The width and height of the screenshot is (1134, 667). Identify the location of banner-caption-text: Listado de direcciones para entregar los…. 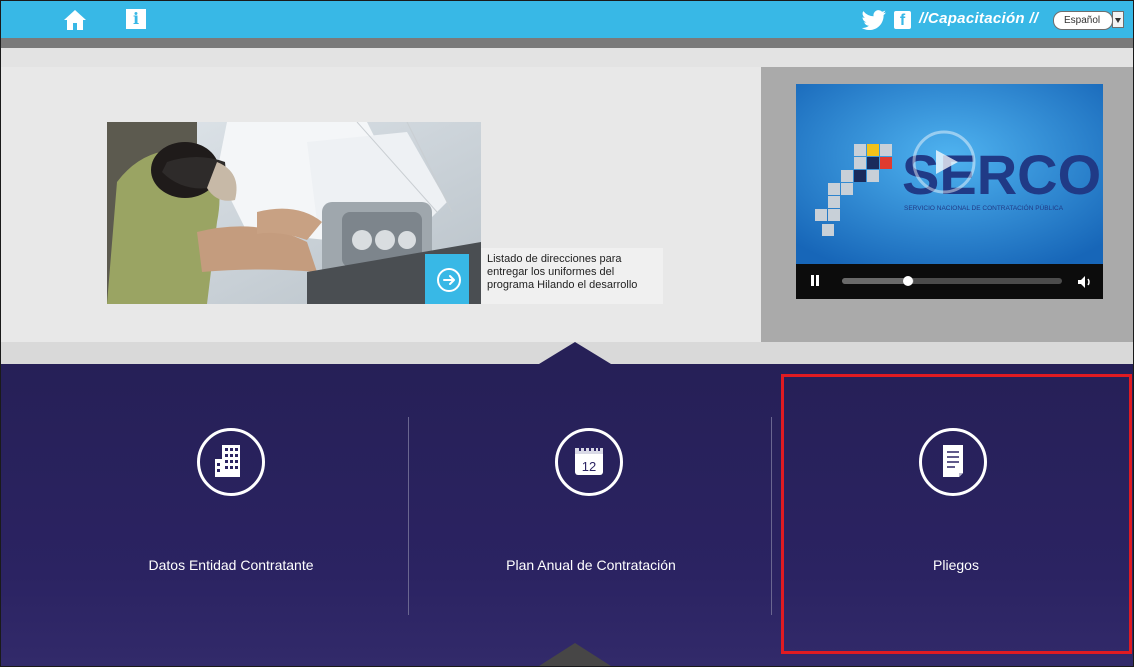
(562, 272).